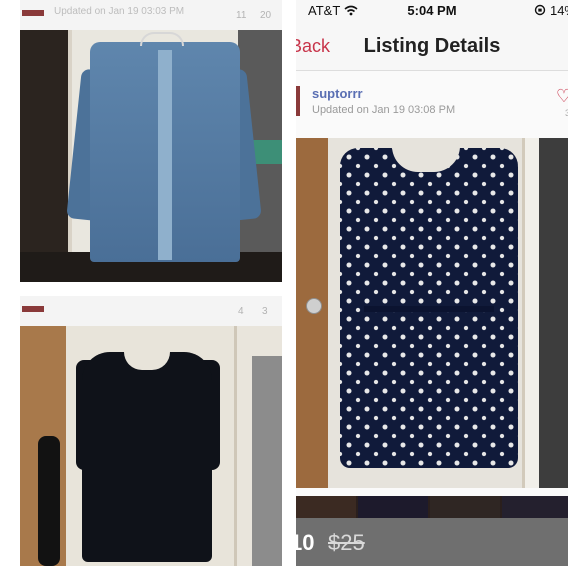 This screenshot has width=580, height=580. I want to click on door-knob, so click(314, 306).